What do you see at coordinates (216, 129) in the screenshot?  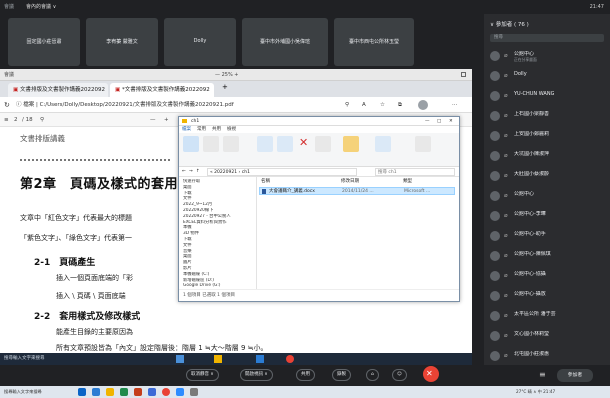 I see `ribbon-tab-share: 共用` at bounding box center [216, 129].